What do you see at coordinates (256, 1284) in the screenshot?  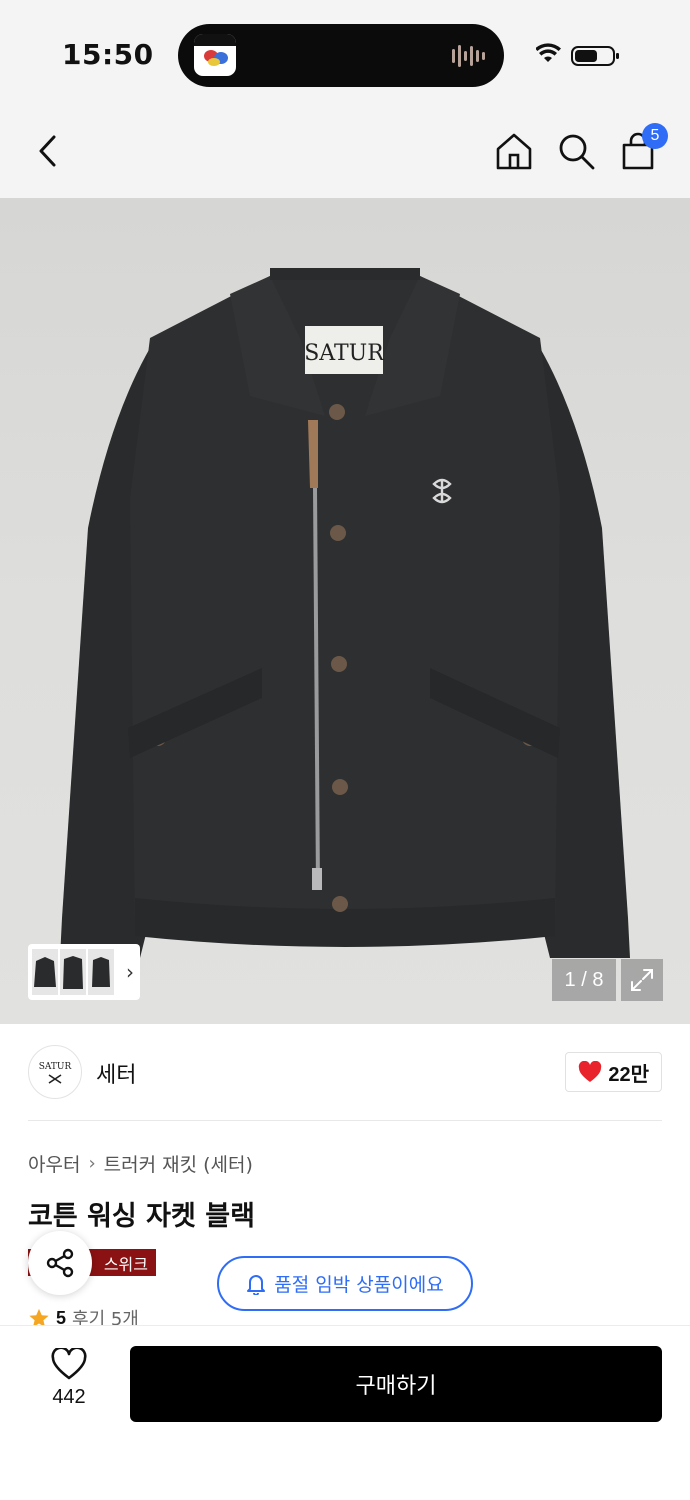 I see `bell-icon` at bounding box center [256, 1284].